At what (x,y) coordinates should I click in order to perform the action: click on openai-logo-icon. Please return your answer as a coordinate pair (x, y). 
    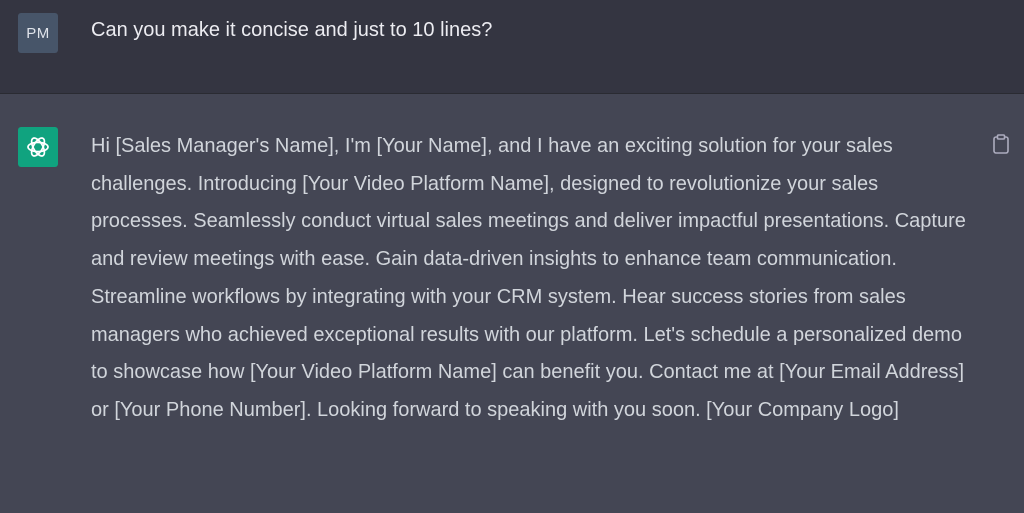
    Looking at the image, I should click on (38, 147).